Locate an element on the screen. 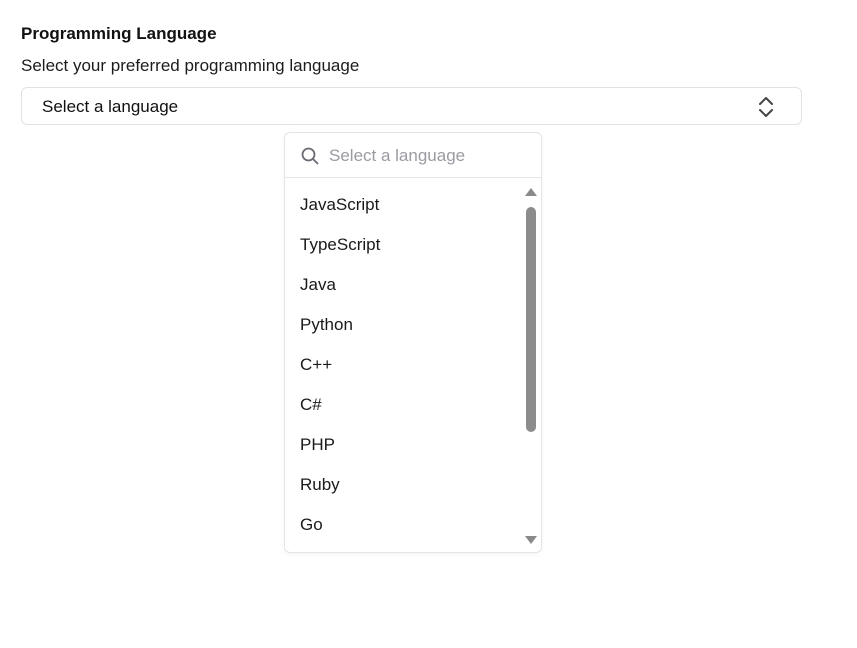 The height and width of the screenshot is (648, 857). option-item: Go is located at coordinates (404, 525).